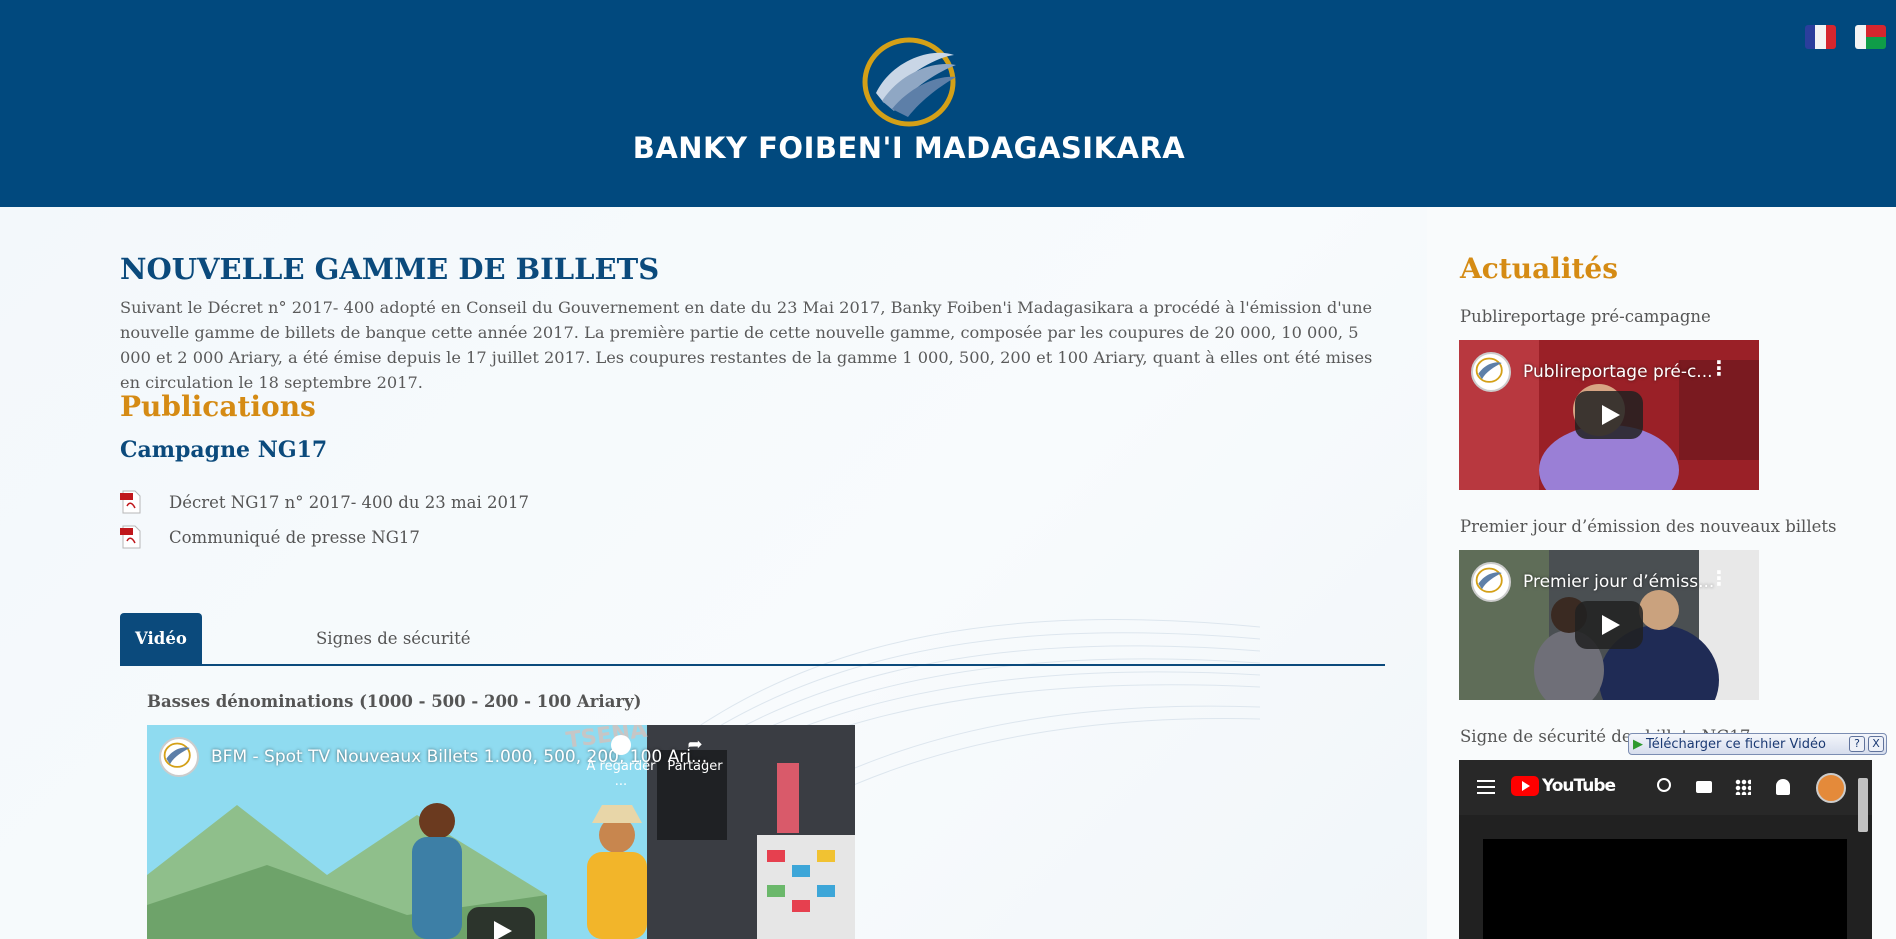 This screenshot has height=939, width=1896. I want to click on campaign-heading: Campagne NG17, so click(224, 450).